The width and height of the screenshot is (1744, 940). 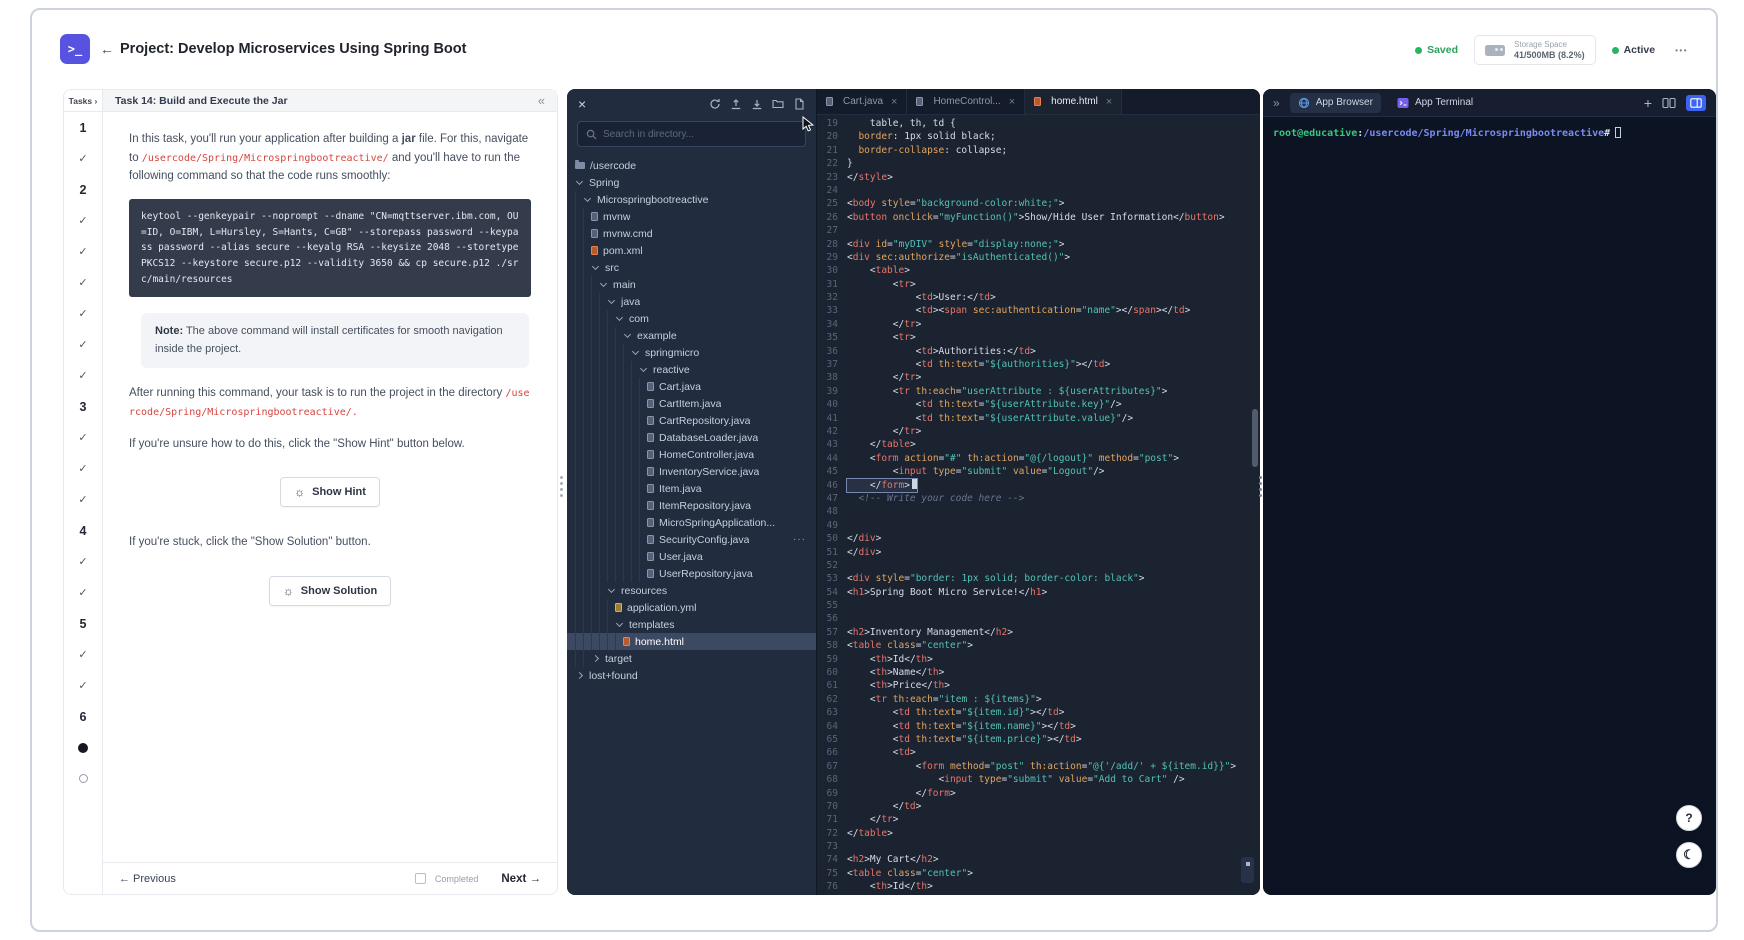 What do you see at coordinates (871, 284) in the screenshot?
I see `code-line: 31 <tr>` at bounding box center [871, 284].